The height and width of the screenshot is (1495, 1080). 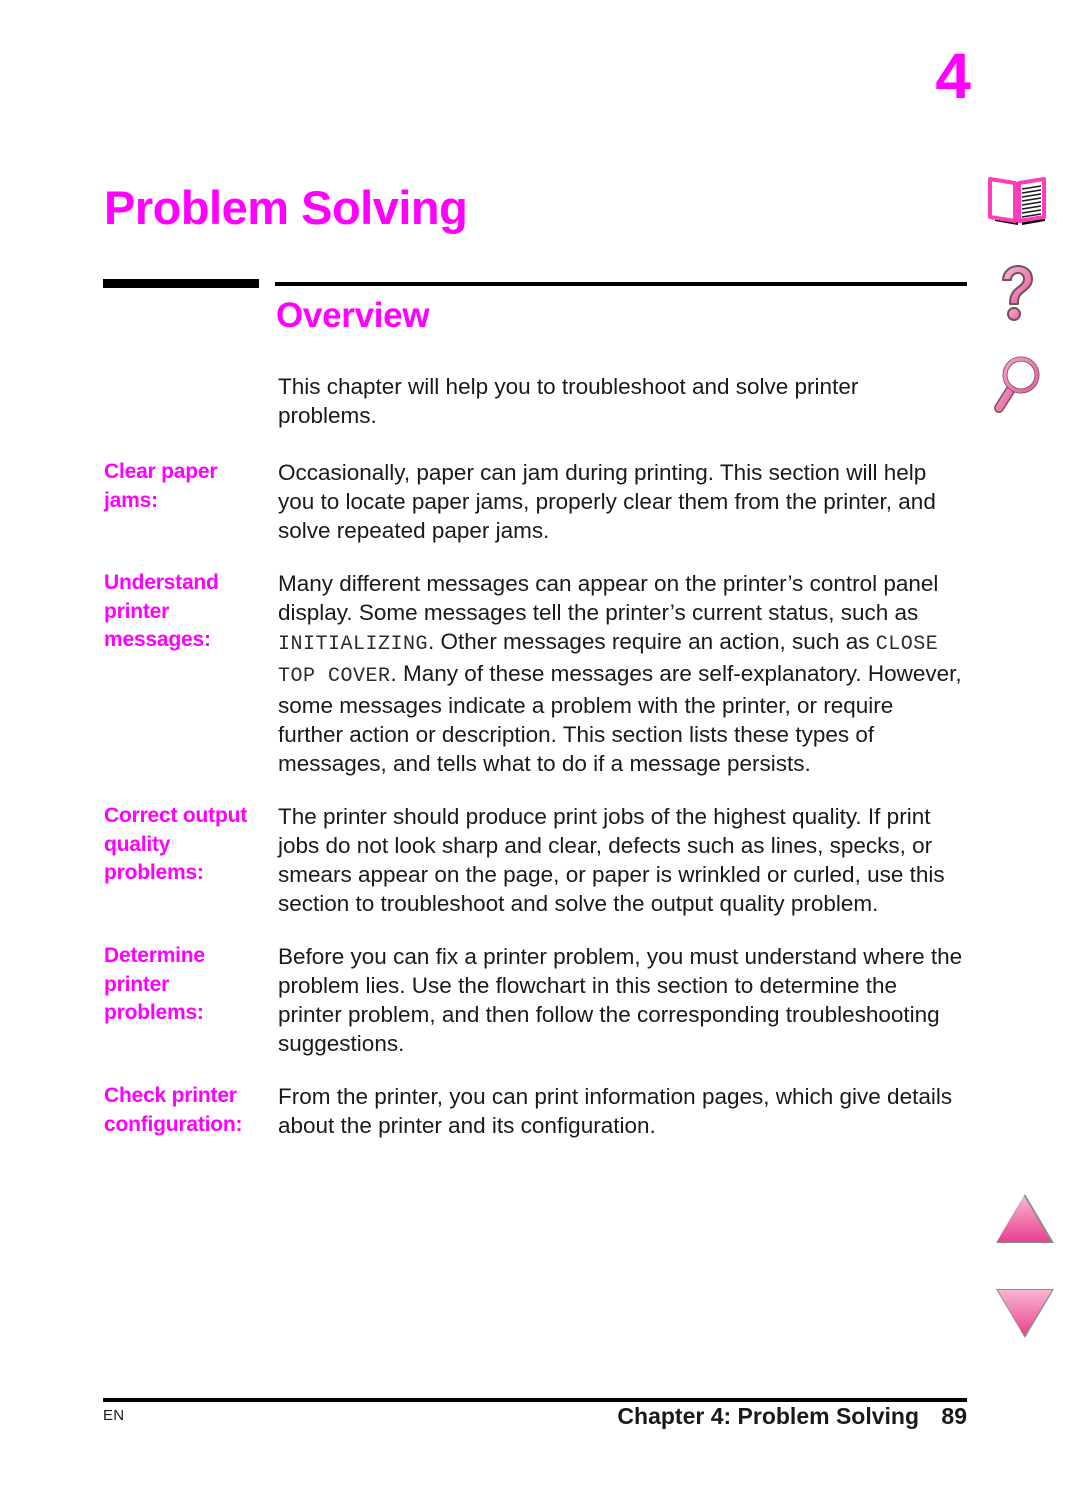 I want to click on page-title: Problem Solving, so click(x=286, y=207).